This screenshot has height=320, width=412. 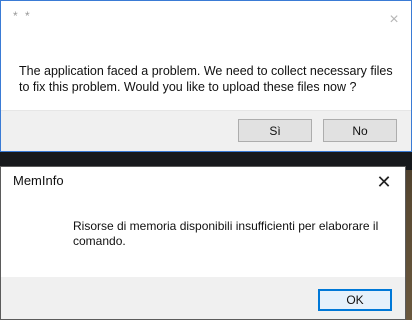 I want to click on dialog-footer: Sì No, so click(x=206, y=130).